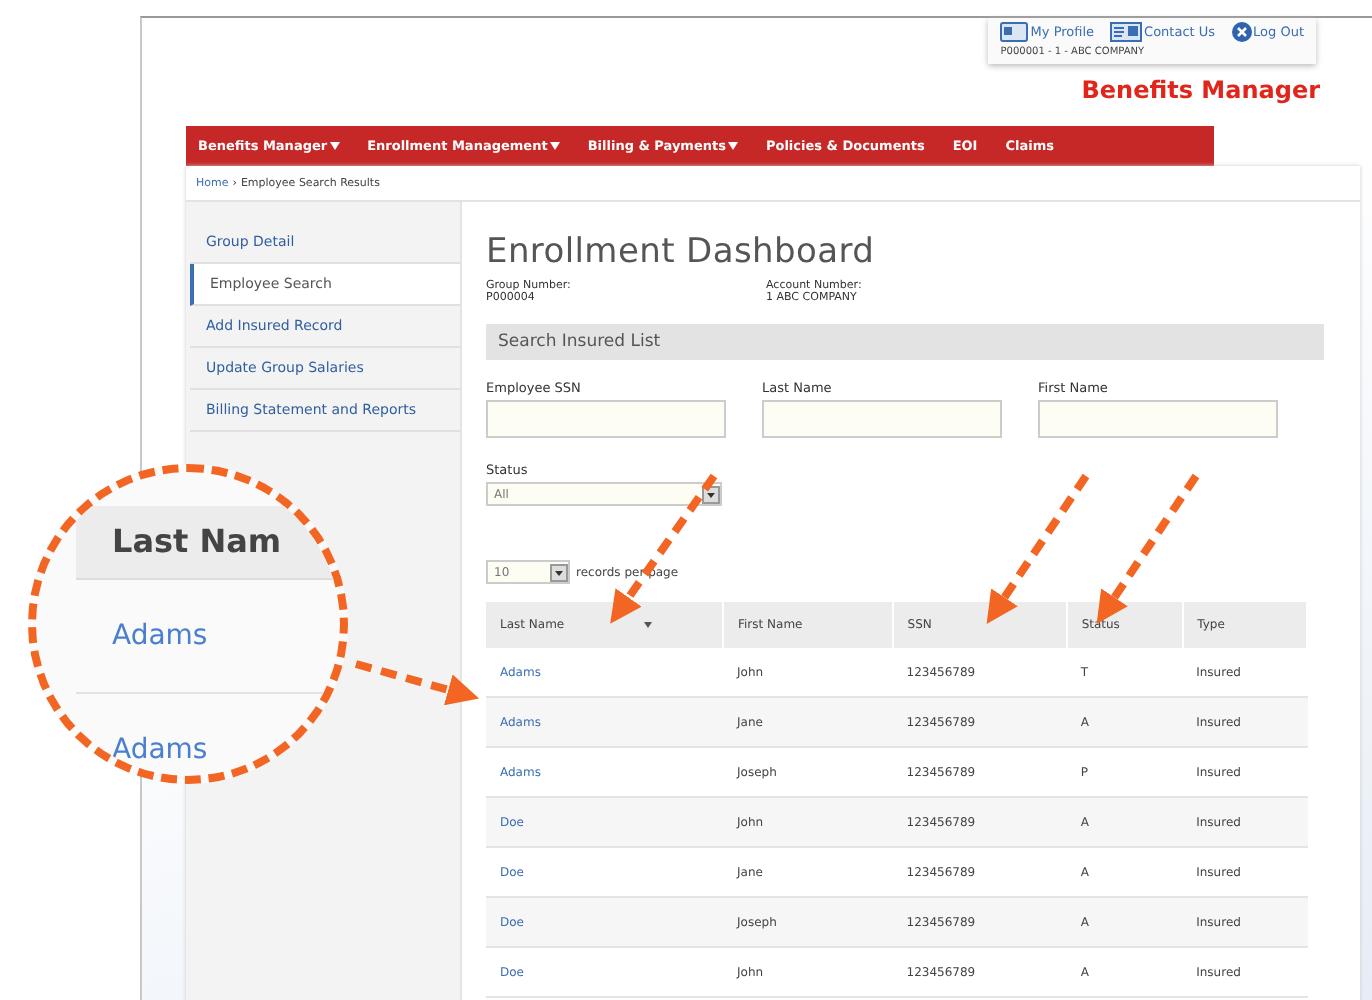  Describe the element at coordinates (648, 625) in the screenshot. I see `sort-caret-icon` at that location.